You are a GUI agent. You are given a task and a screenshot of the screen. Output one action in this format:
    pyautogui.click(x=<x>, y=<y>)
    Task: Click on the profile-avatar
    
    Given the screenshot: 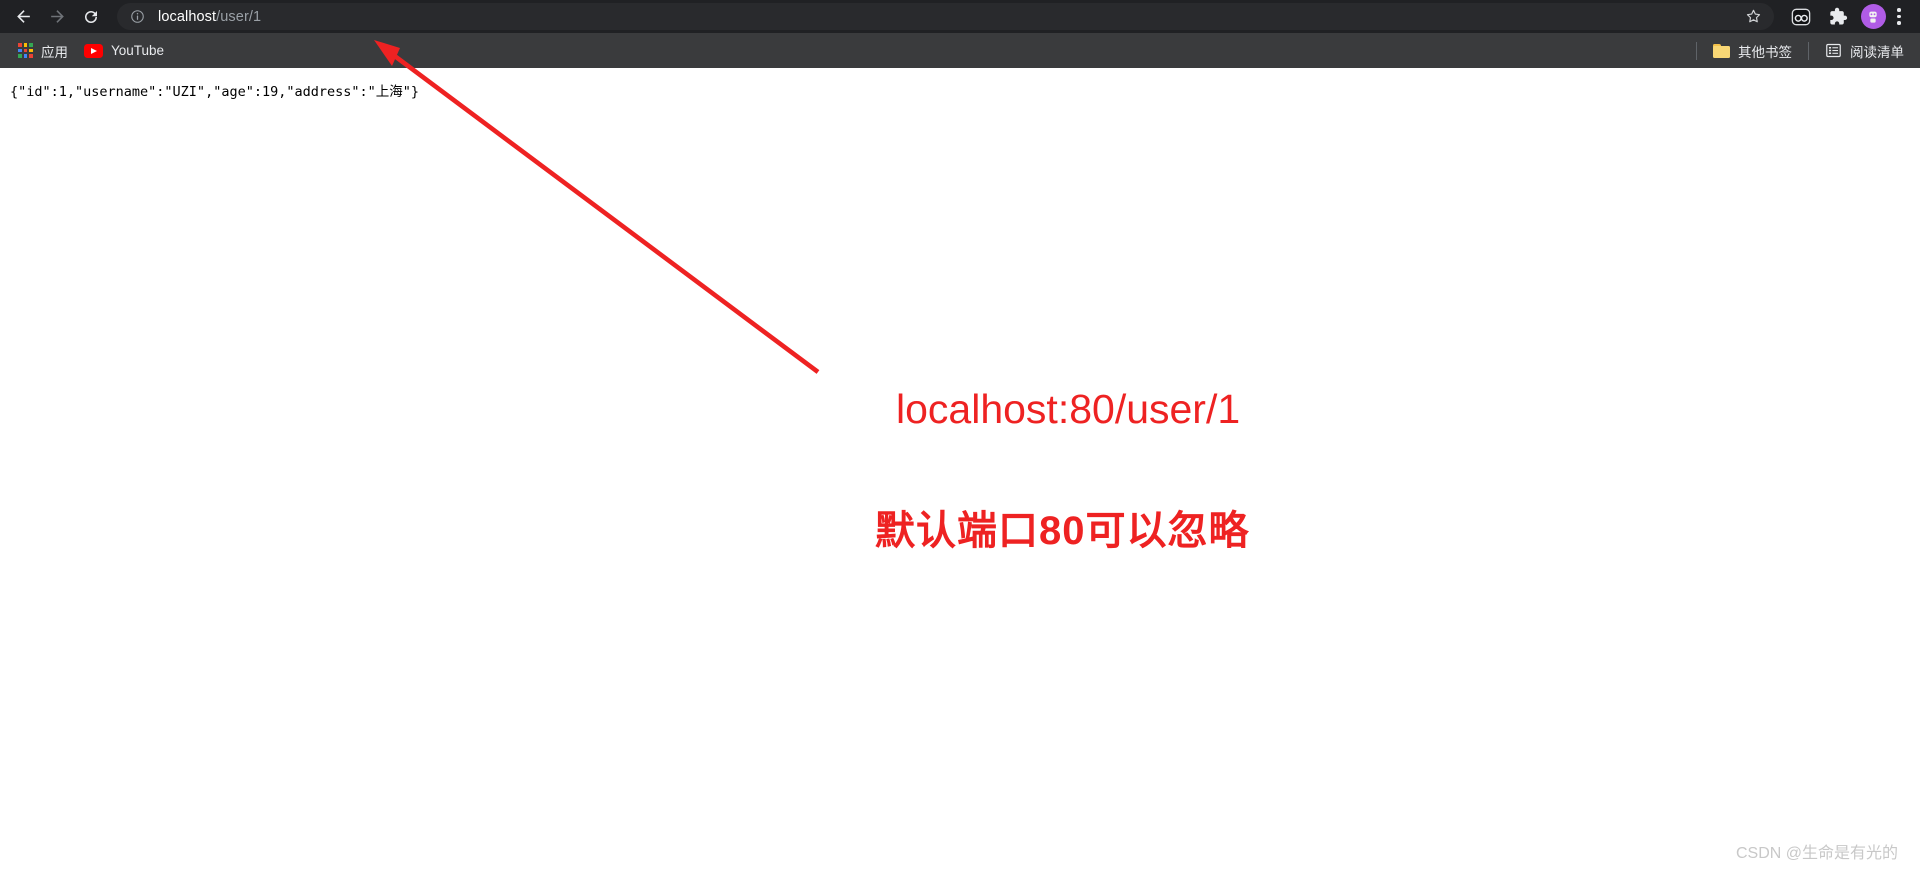 What is the action you would take?
    pyautogui.click(x=1873, y=17)
    